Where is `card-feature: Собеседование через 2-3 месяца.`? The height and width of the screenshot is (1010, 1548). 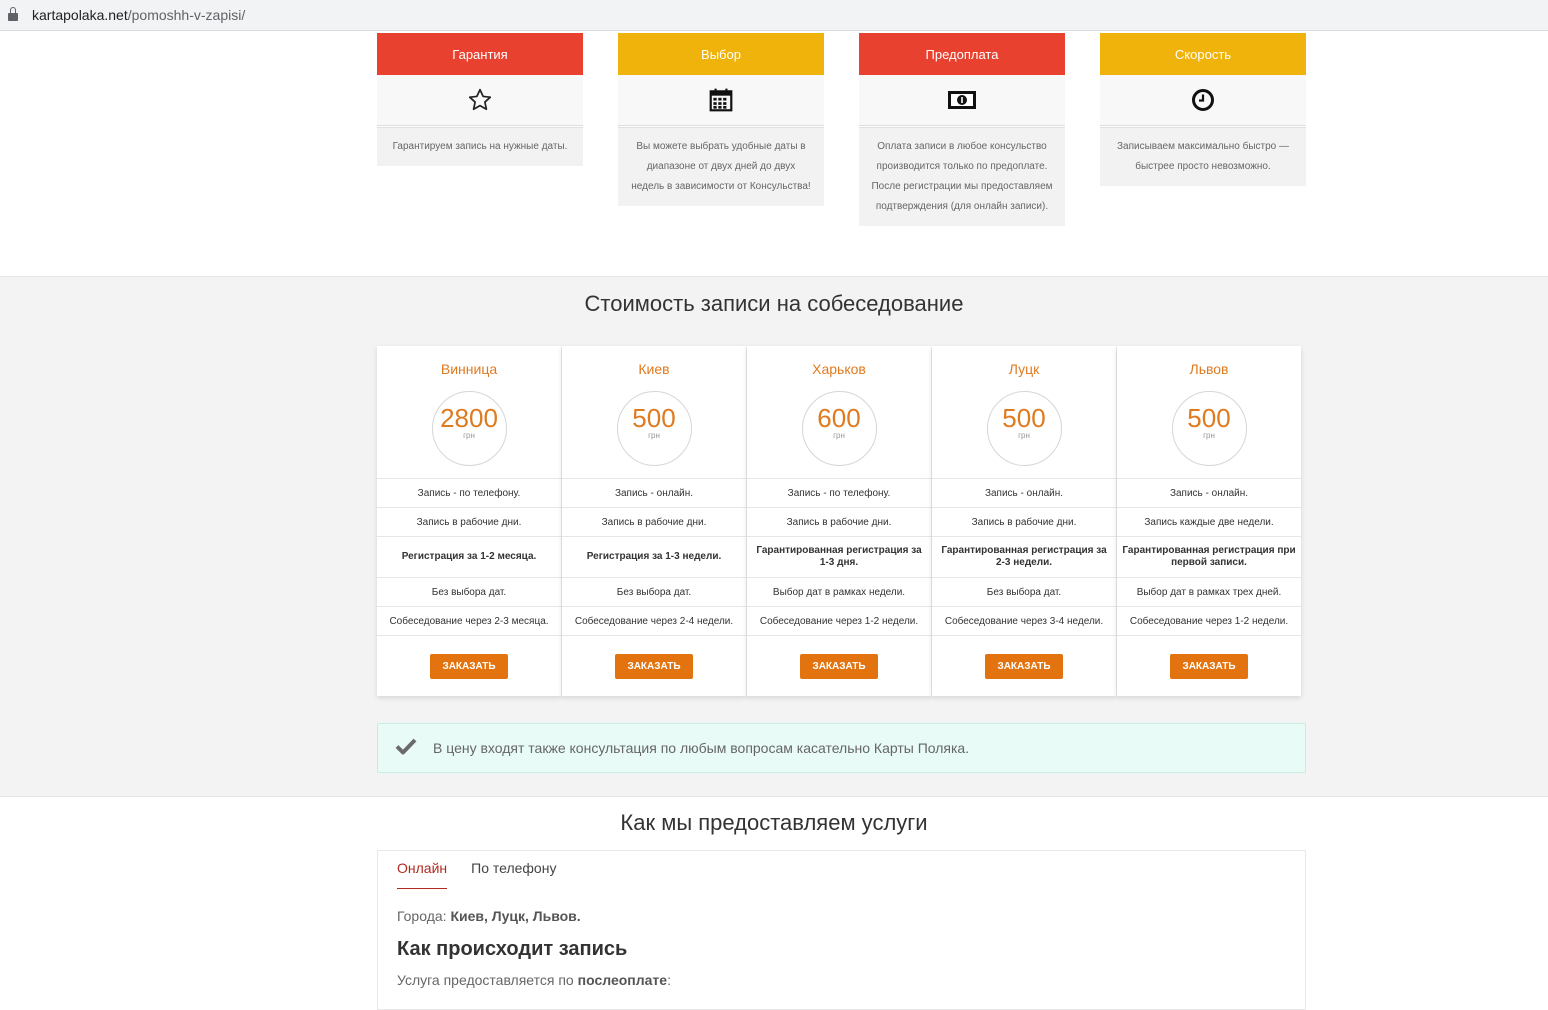 card-feature: Собеседование через 2-3 месяца. is located at coordinates (469, 620).